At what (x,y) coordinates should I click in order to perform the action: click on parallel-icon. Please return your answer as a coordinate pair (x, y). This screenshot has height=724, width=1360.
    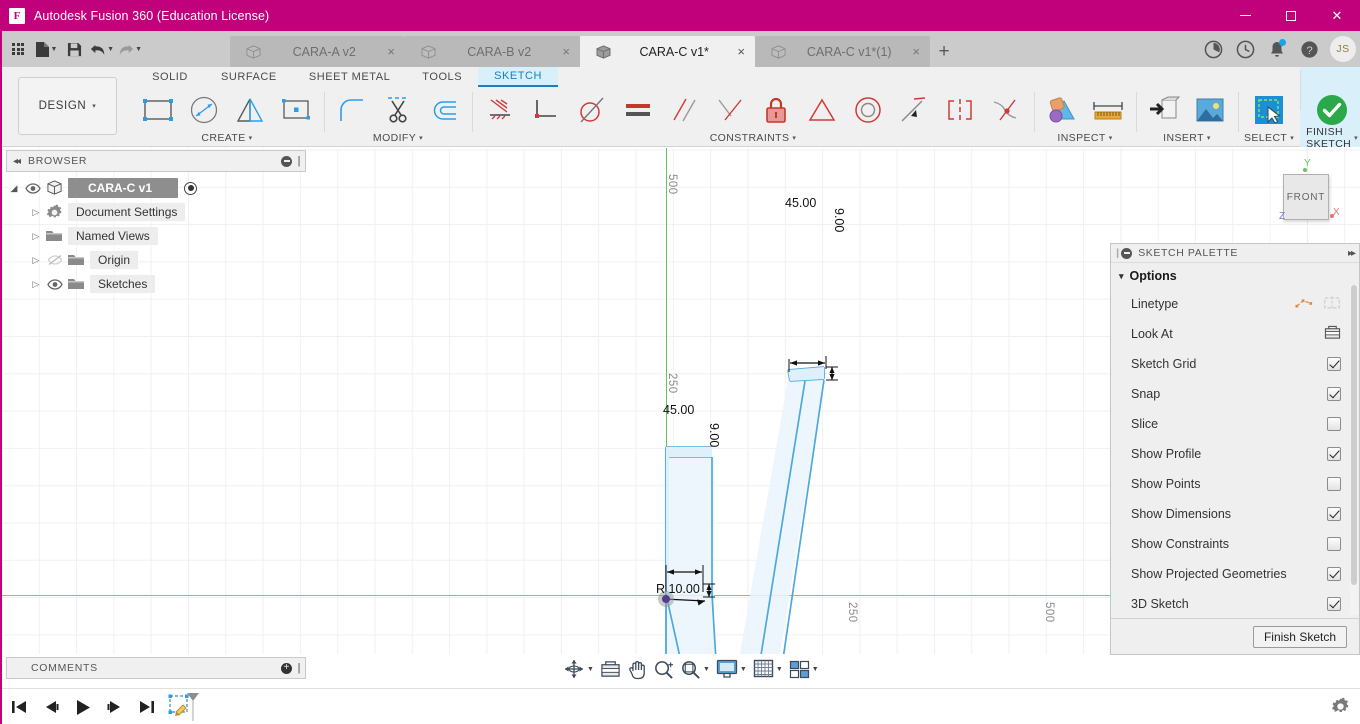
    Looking at the image, I should click on (684, 110).